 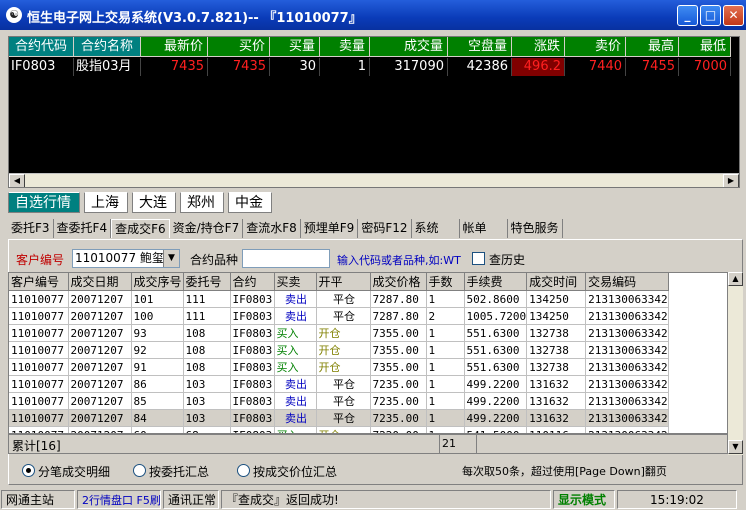 I want to click on radio-detail, so click(x=28, y=470).